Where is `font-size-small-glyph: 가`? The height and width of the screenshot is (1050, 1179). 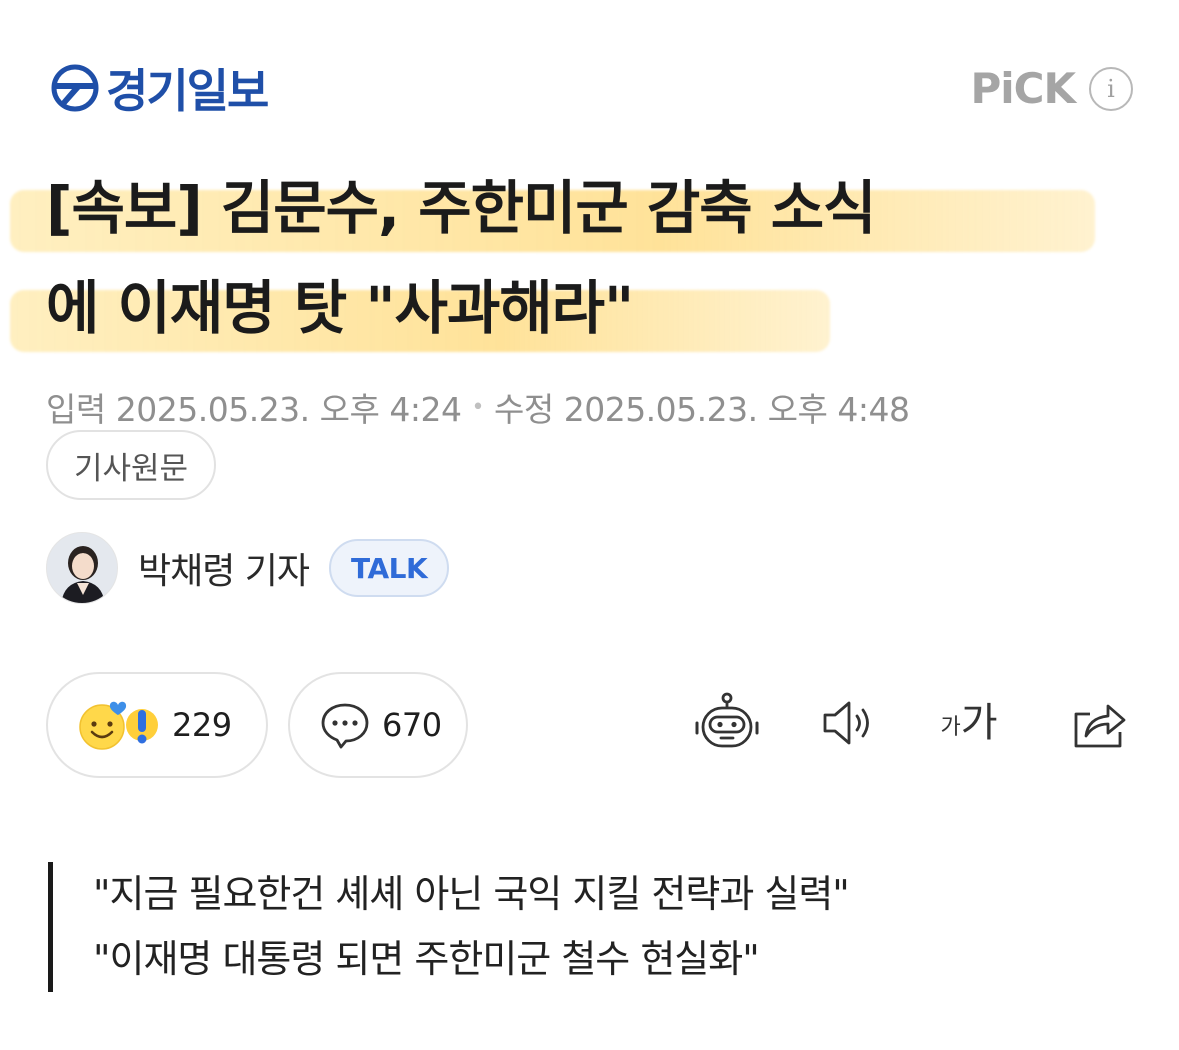
font-size-small-glyph: 가 is located at coordinates (950, 727).